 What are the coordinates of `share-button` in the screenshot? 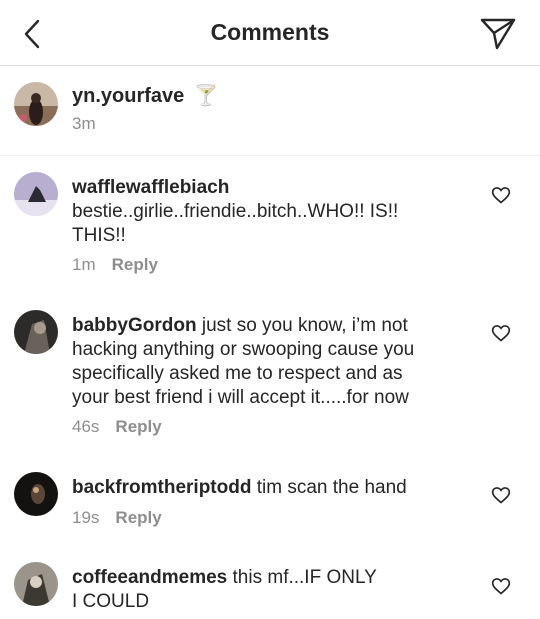 It's located at (498, 34).